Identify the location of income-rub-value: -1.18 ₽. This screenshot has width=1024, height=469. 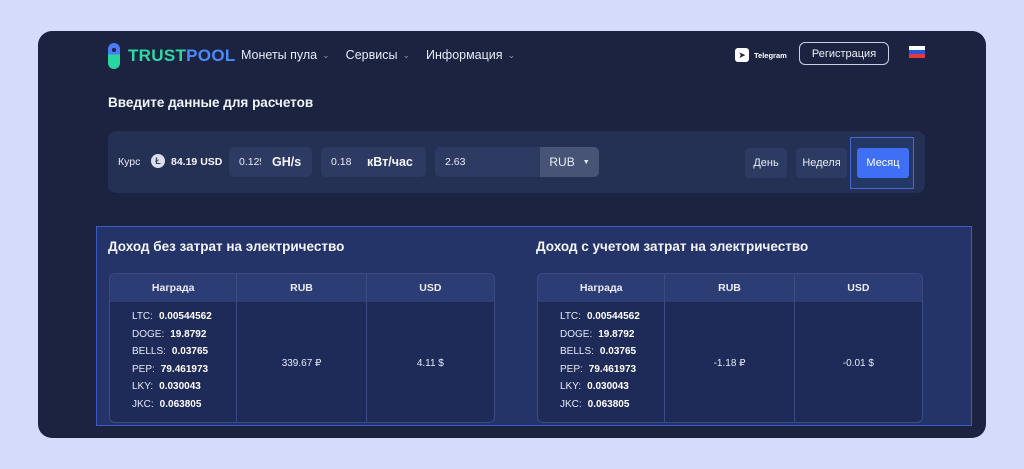
(730, 362).